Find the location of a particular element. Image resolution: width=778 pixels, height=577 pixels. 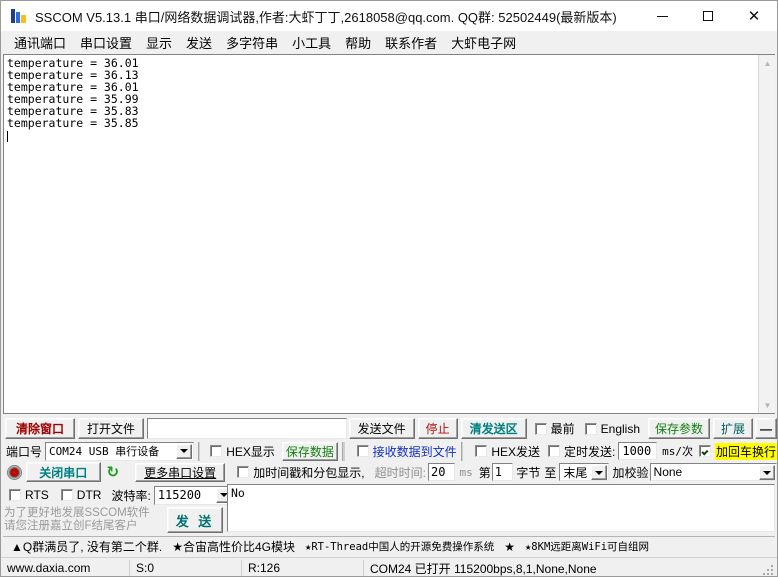

receive-to-file-checkbox: 接收数据到文件 is located at coordinates (406, 451).